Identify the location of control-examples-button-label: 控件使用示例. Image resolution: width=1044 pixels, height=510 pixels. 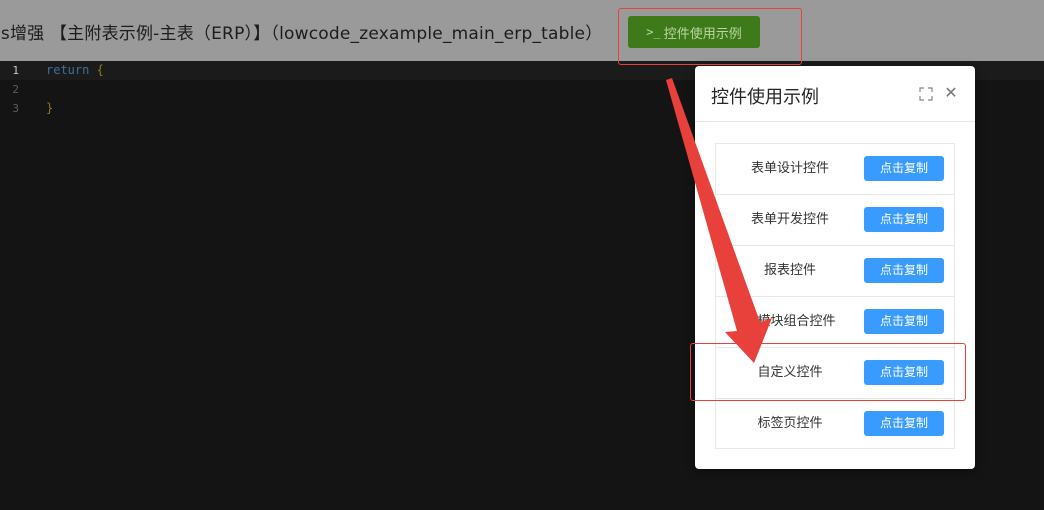
(702, 34).